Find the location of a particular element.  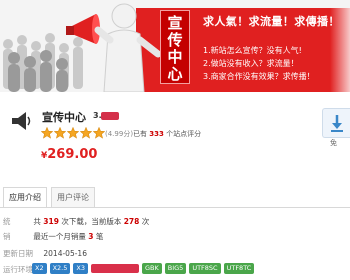

price-value: 269.00 is located at coordinates (72, 154).